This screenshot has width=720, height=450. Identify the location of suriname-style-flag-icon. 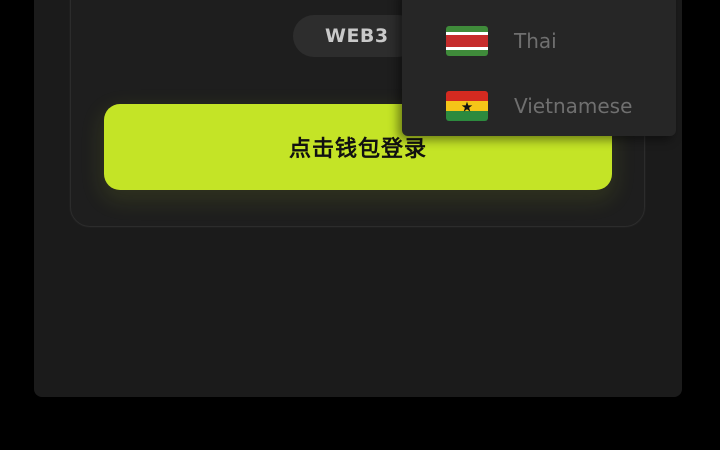
(467, 41).